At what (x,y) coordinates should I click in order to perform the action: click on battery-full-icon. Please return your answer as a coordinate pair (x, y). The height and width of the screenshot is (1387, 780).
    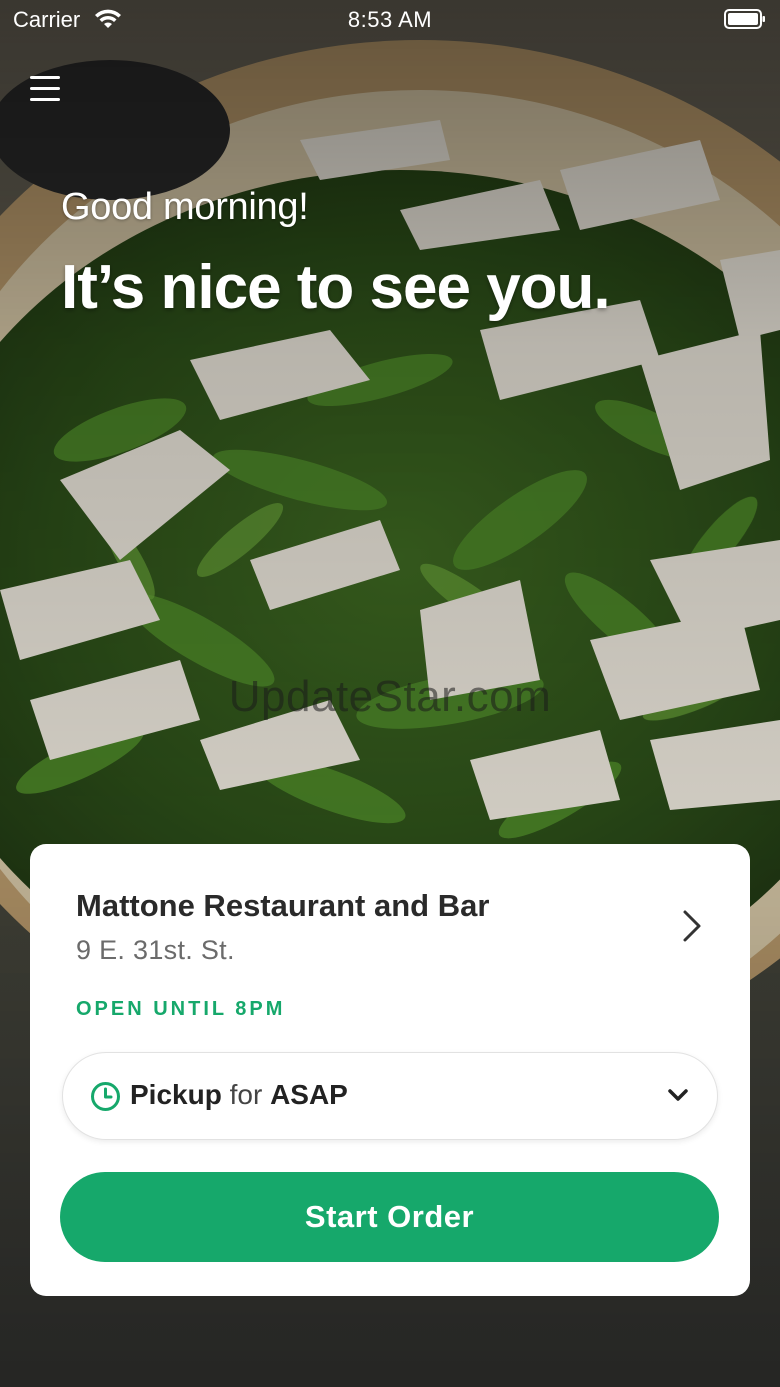
    Looking at the image, I should click on (744, 19).